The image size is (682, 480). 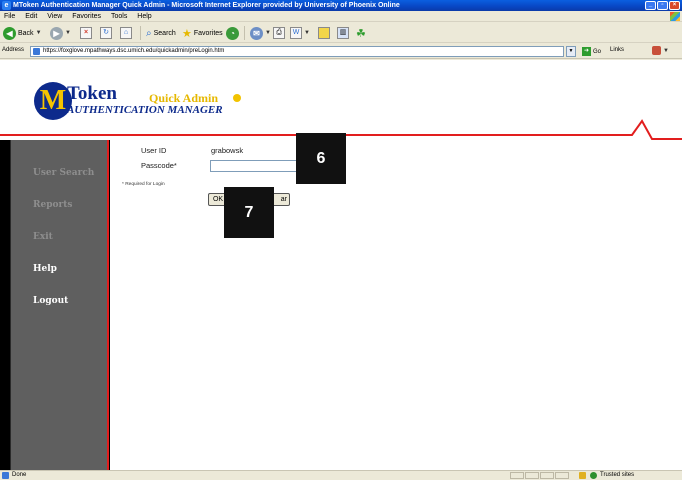 I want to click on passcode-label: Passcode*, so click(x=159, y=165).